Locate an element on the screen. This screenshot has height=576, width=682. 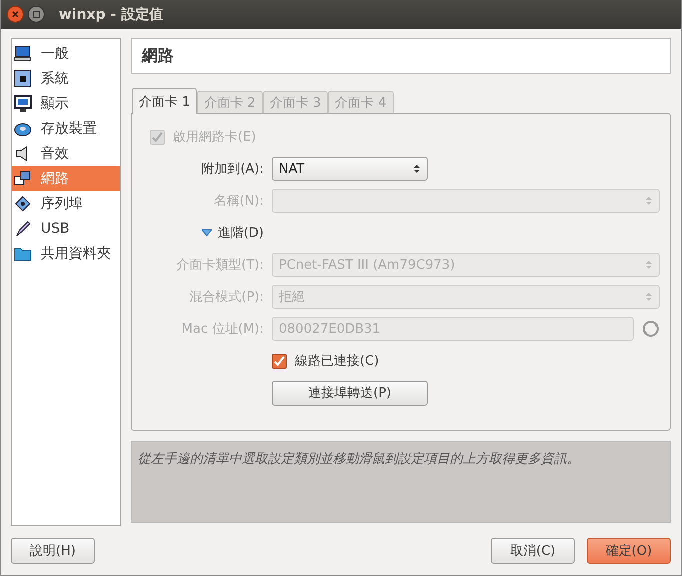
dialog-button: 取消(C) is located at coordinates (533, 551).